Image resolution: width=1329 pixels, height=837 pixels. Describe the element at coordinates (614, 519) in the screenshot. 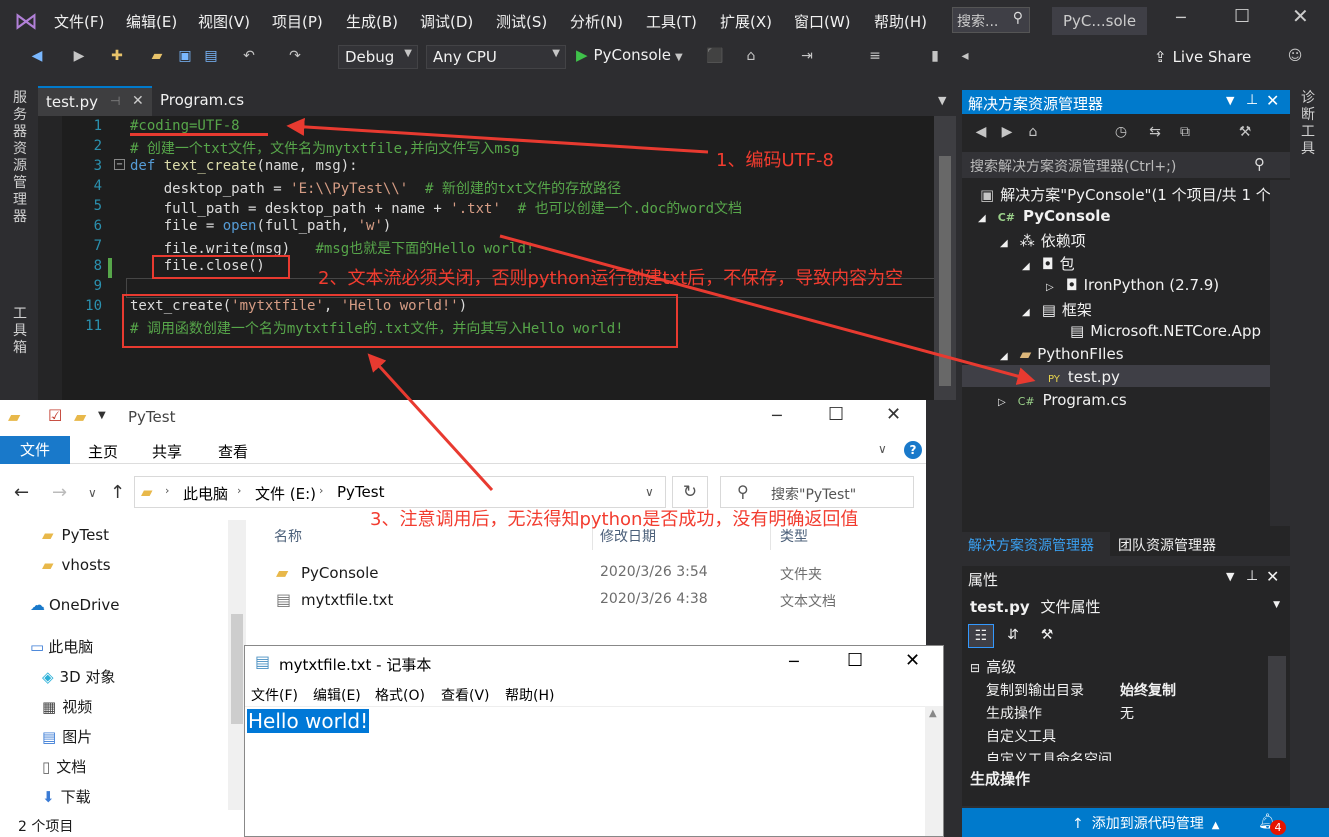

I see `annotation-3: 3、注意调用后，无法得知python是否成功，没有明确返回值` at that location.